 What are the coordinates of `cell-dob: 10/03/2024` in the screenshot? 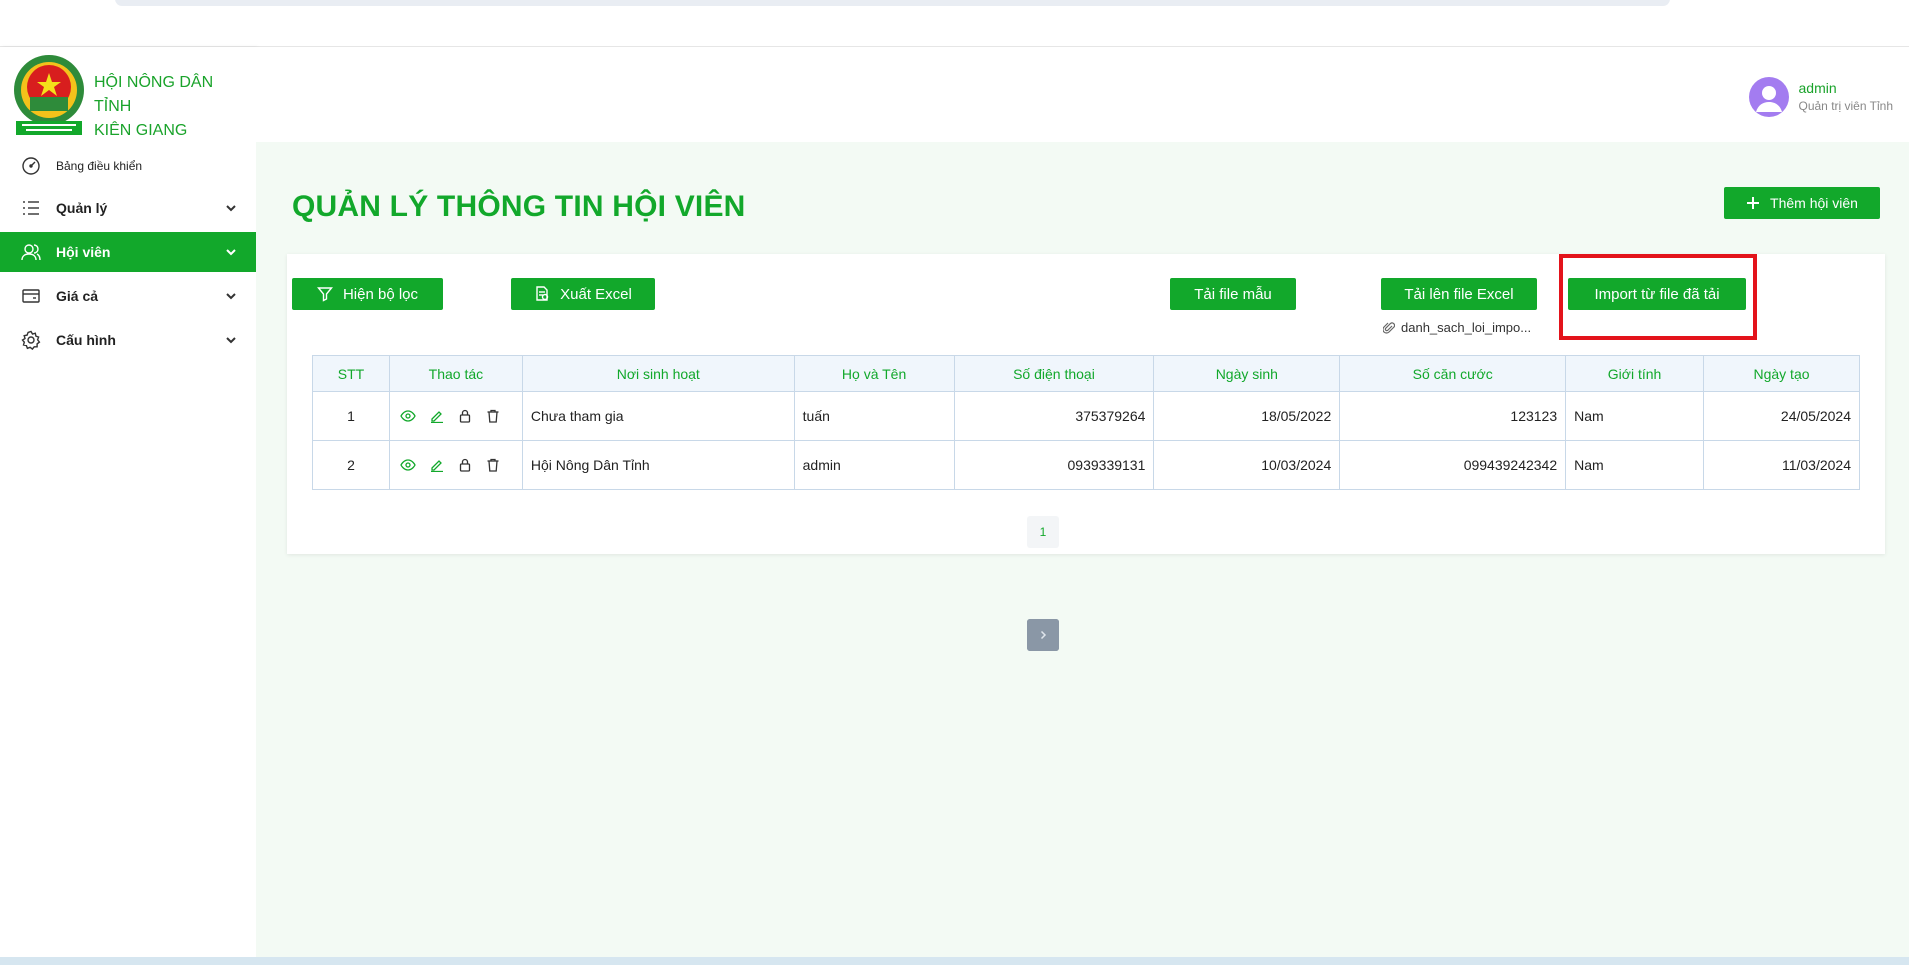 It's located at (1247, 465).